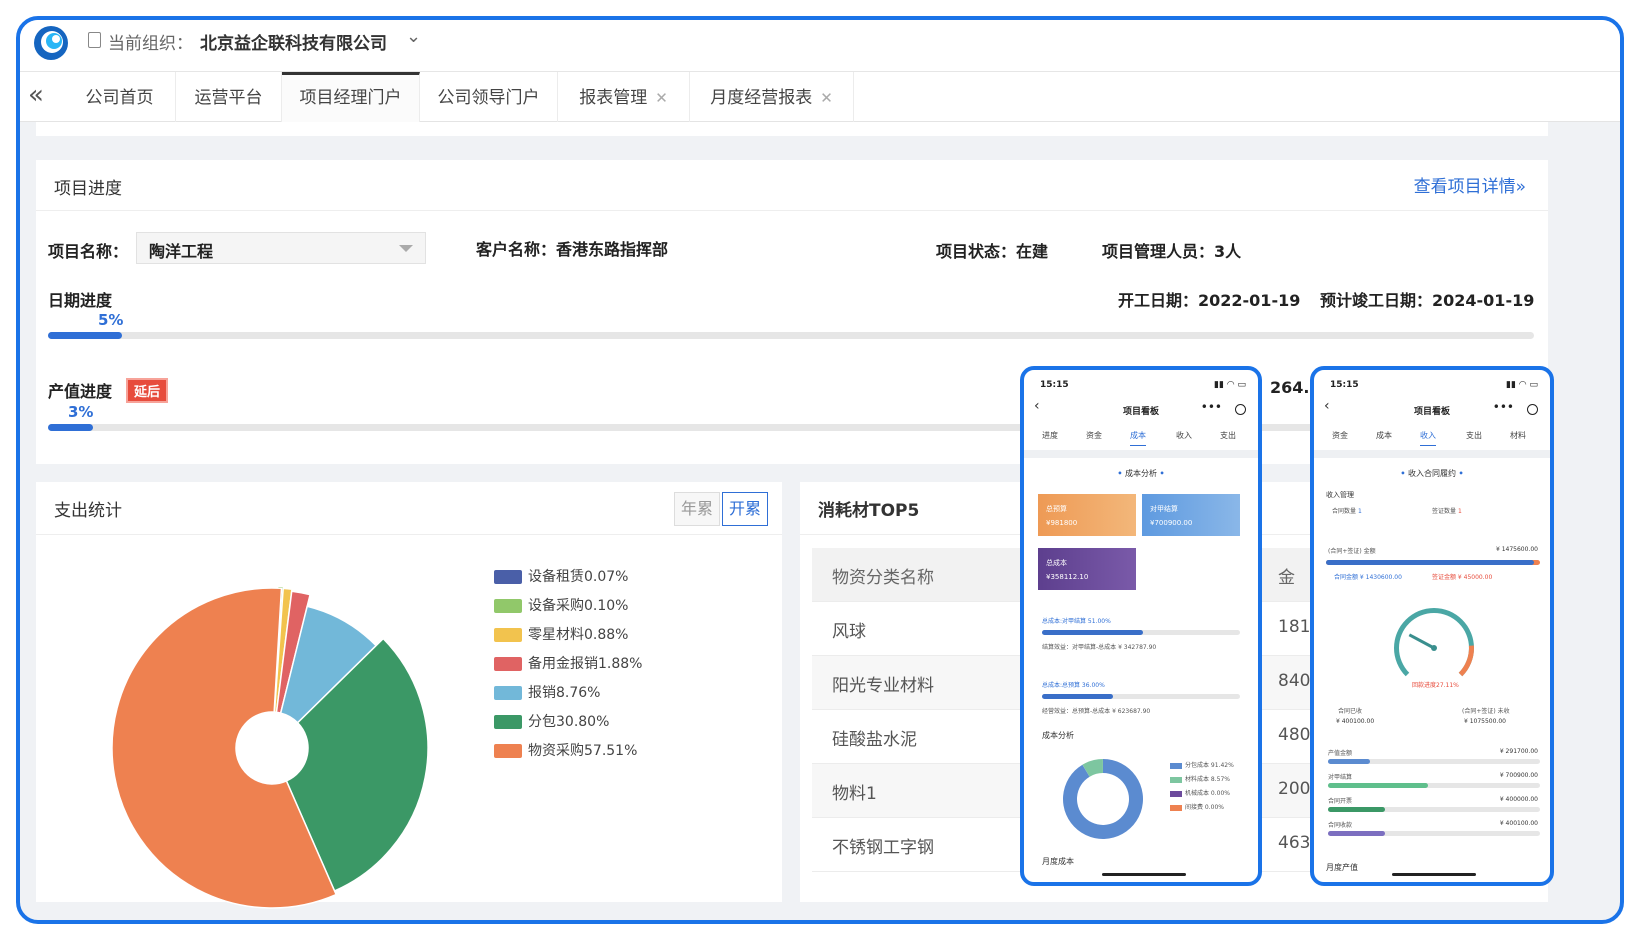  Describe the element at coordinates (1518, 799) in the screenshot. I see `bar-value: ¥ 400000.00` at that location.